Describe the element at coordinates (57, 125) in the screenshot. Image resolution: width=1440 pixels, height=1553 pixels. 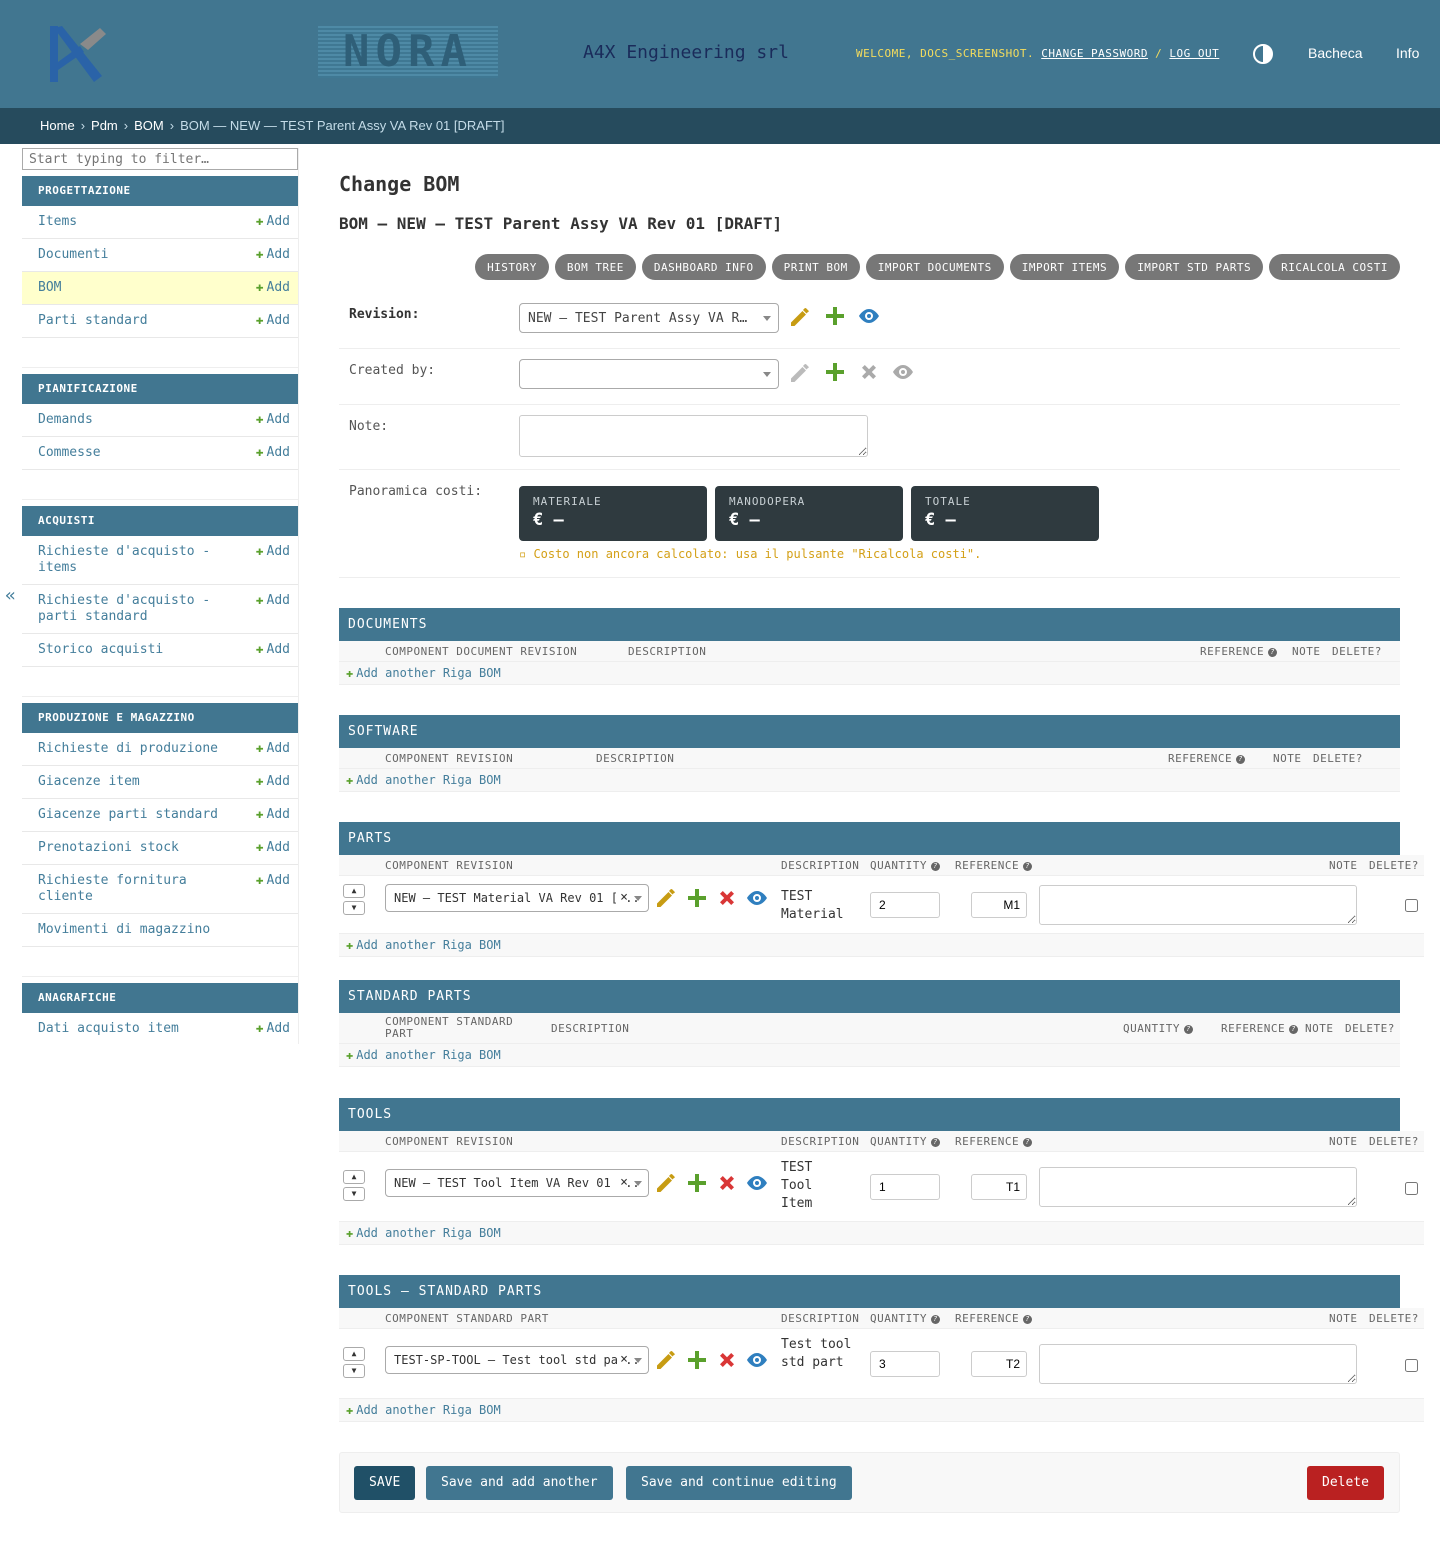
I see `breadcrumb-home: Home` at that location.